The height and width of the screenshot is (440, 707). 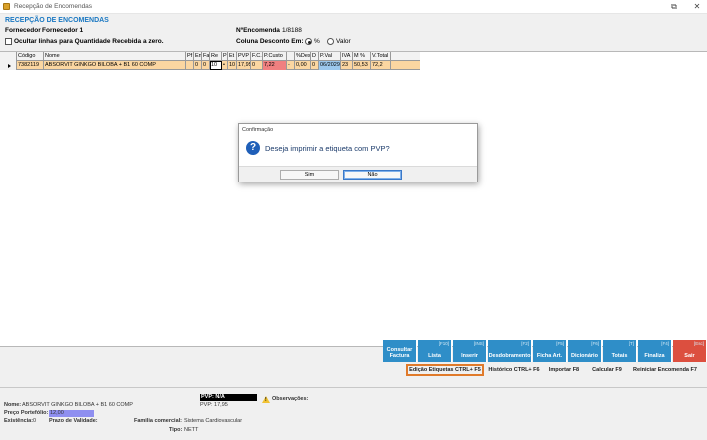 I want to click on current-row-pointer-icon, so click(x=9, y=65).